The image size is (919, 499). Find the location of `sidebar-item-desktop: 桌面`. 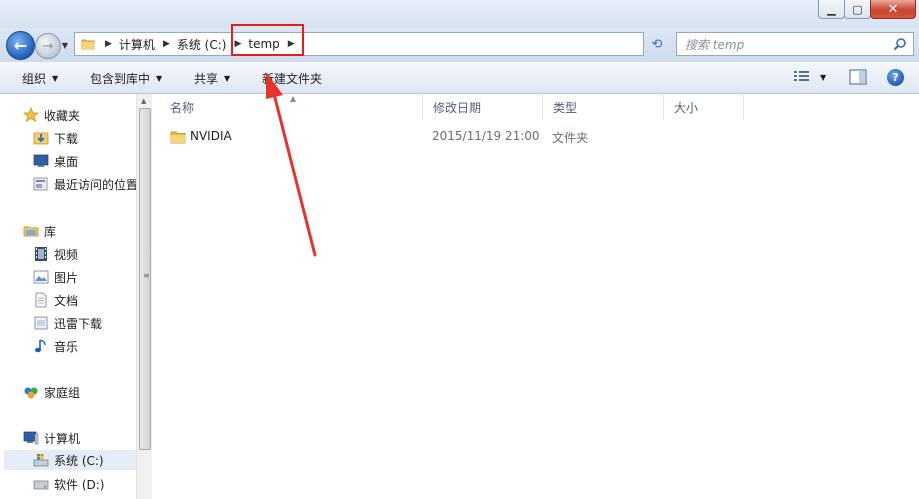

sidebar-item-desktop: 桌面 is located at coordinates (55, 161).